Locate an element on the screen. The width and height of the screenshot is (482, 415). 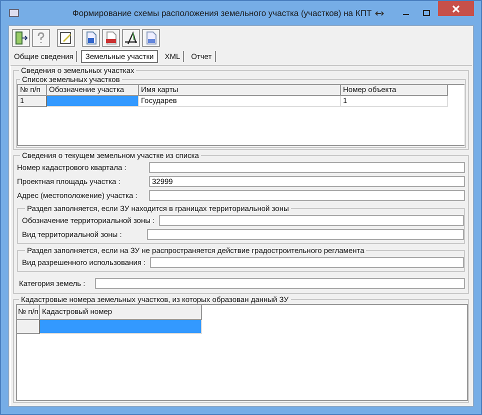
drawing-button is located at coordinates (131, 38).